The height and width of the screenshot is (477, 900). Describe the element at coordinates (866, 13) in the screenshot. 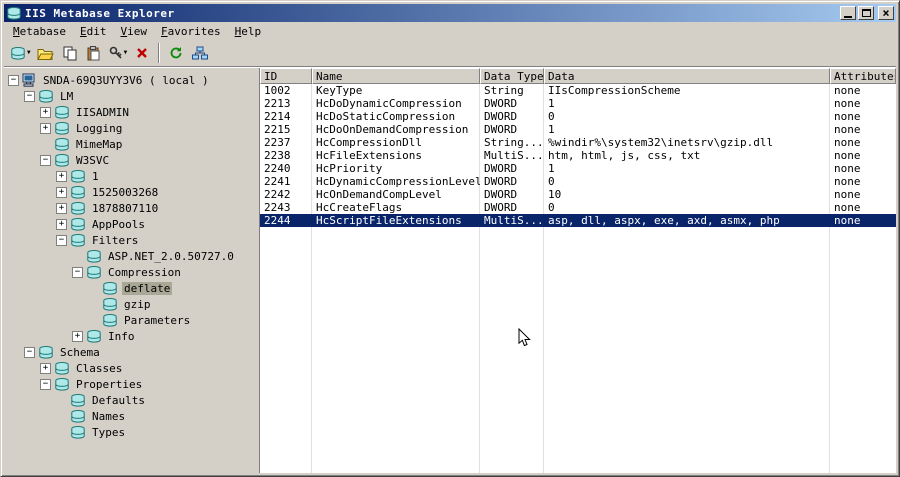

I see `maximize-button` at that location.